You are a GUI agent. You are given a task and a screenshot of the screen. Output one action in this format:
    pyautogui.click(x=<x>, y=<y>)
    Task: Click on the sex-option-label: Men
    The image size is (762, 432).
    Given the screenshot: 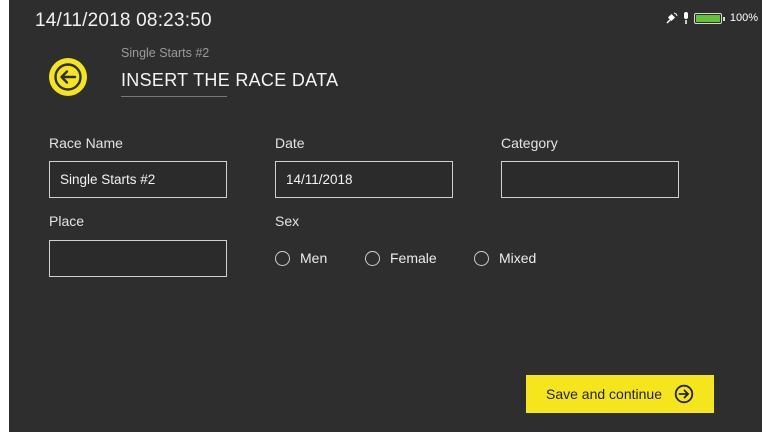 What is the action you would take?
    pyautogui.click(x=314, y=258)
    